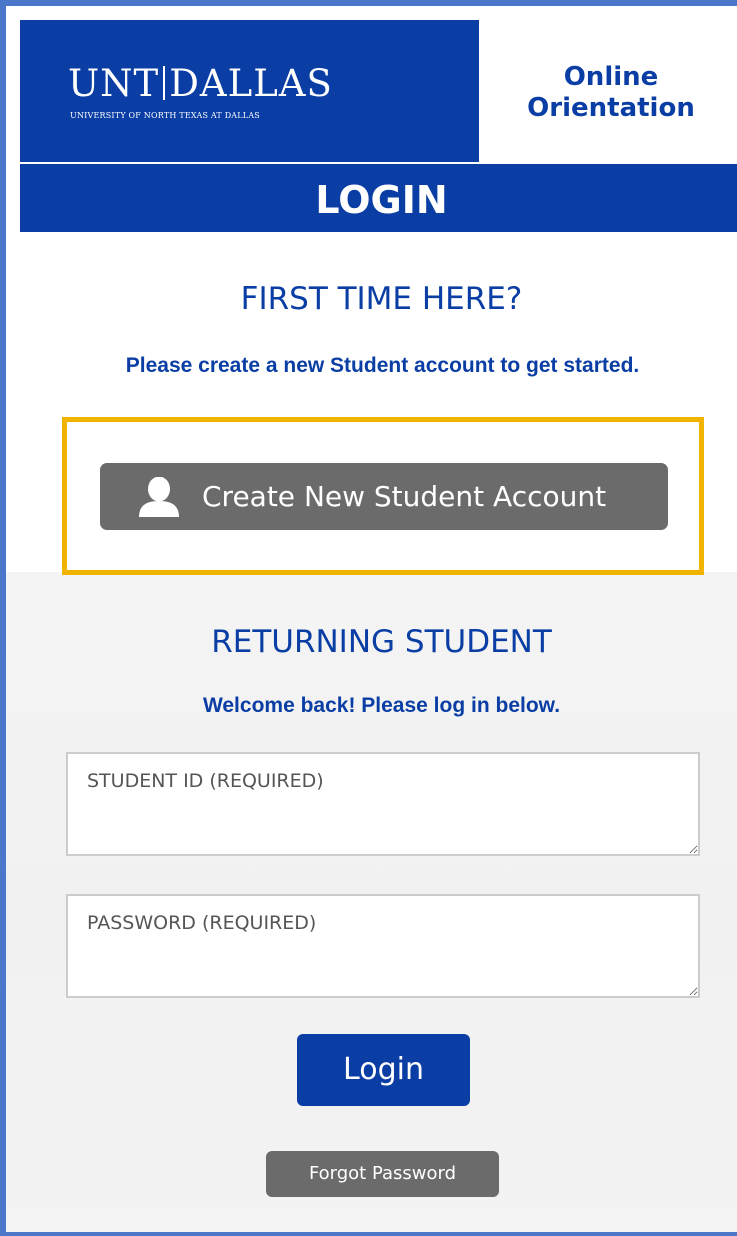 This screenshot has width=737, height=1236. I want to click on forgot-password-button: Forgot Password, so click(382, 1174).